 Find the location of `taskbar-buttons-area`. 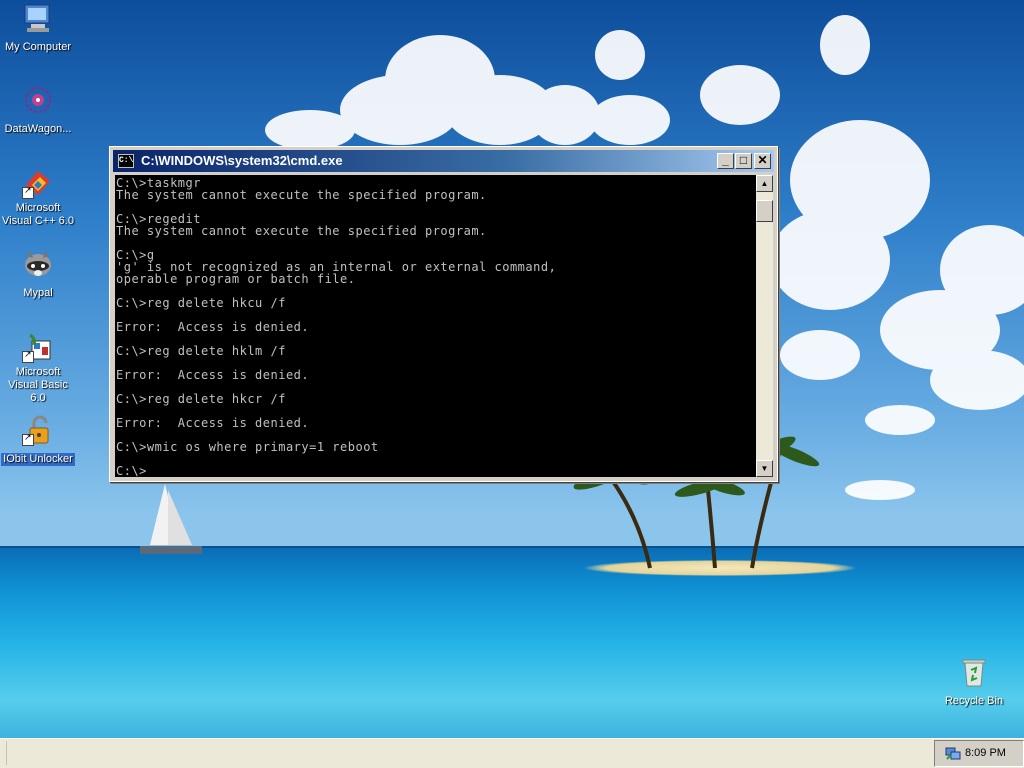

taskbar-buttons-area is located at coordinates (462, 753).